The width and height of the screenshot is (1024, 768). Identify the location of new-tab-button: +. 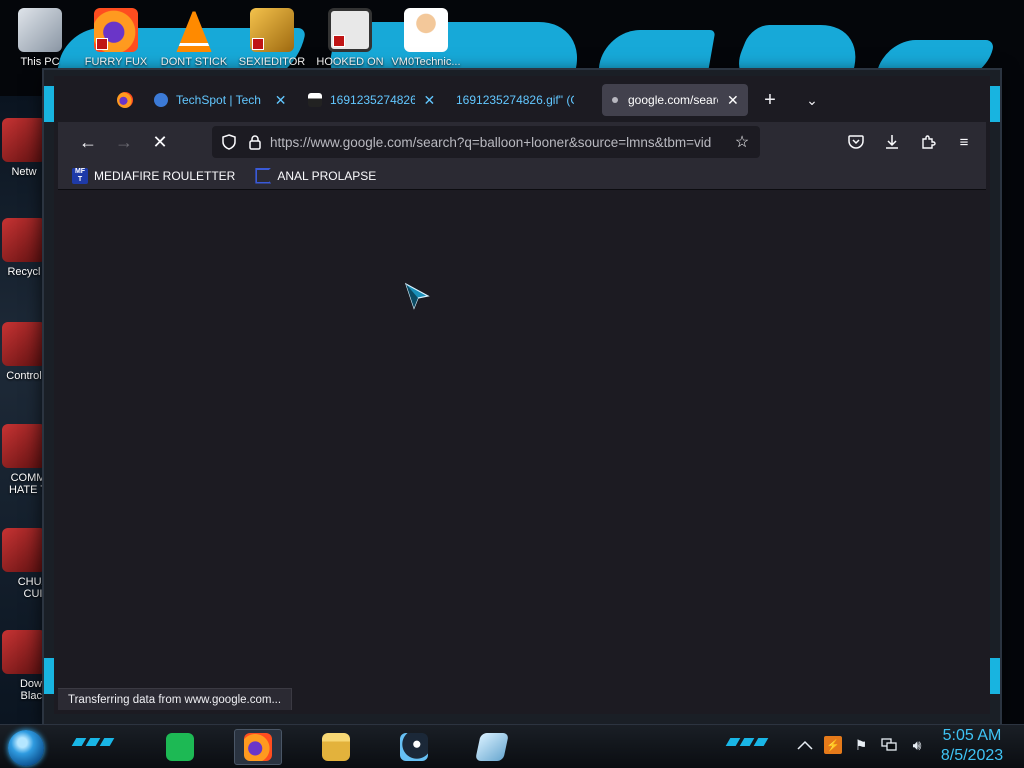
(770, 100).